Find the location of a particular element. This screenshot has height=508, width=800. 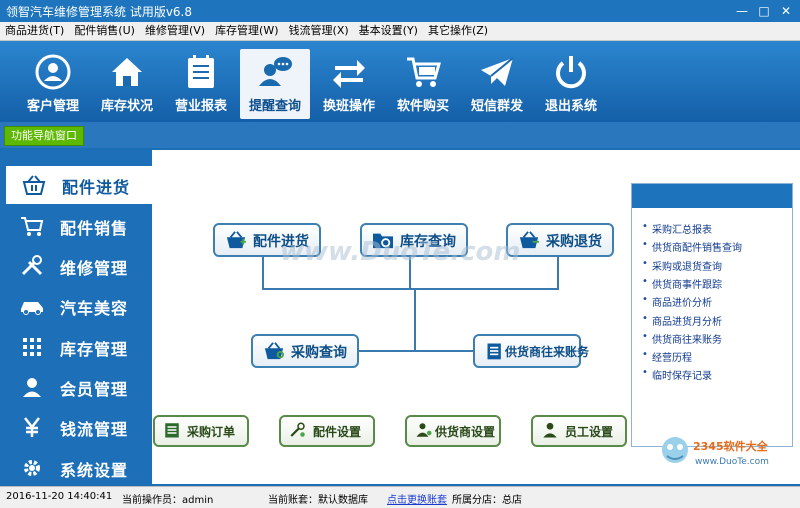

menu-item-other: 其它操作(Z) is located at coordinates (458, 31).